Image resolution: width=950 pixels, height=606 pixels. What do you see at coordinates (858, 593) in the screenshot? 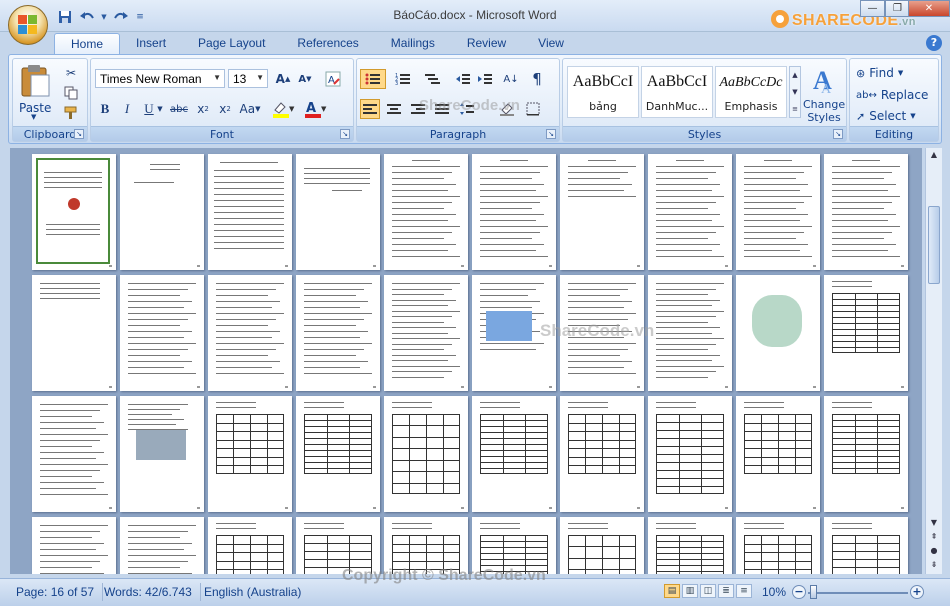
I see `zoom-slider` at bounding box center [858, 593].